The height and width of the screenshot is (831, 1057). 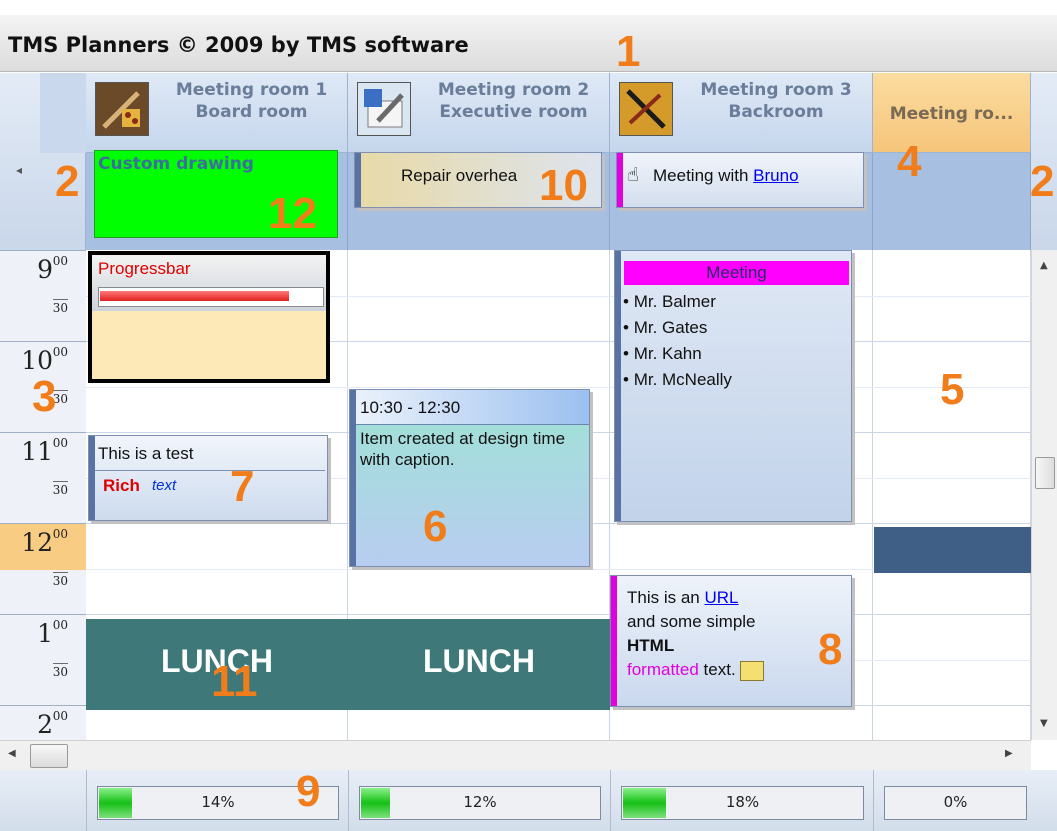 I want to click on resource-subtitle: Executive room, so click(x=513, y=112).